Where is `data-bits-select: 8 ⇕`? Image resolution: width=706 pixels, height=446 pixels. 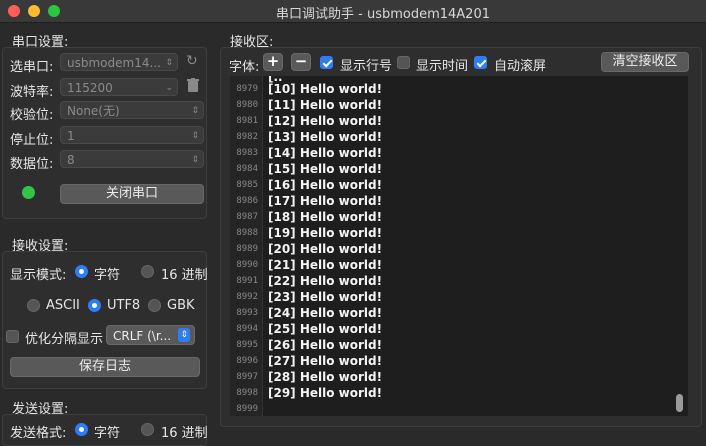
data-bits-select: 8 ⇕ is located at coordinates (132, 159).